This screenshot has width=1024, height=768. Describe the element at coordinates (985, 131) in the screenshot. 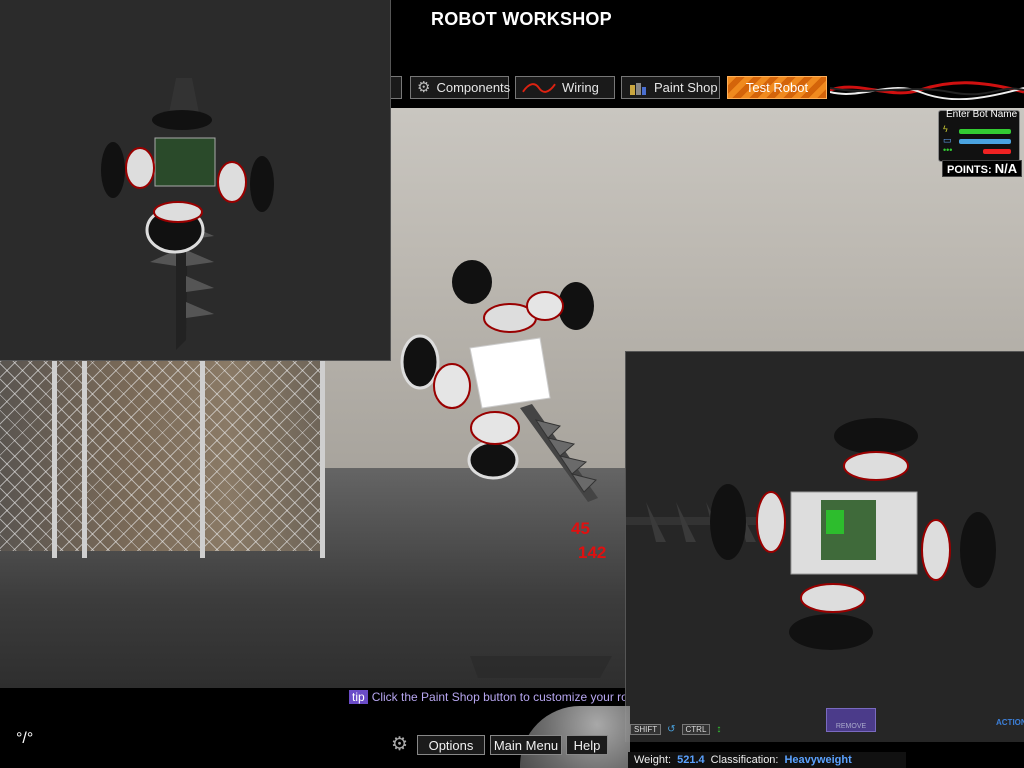

I see `health-bar` at that location.